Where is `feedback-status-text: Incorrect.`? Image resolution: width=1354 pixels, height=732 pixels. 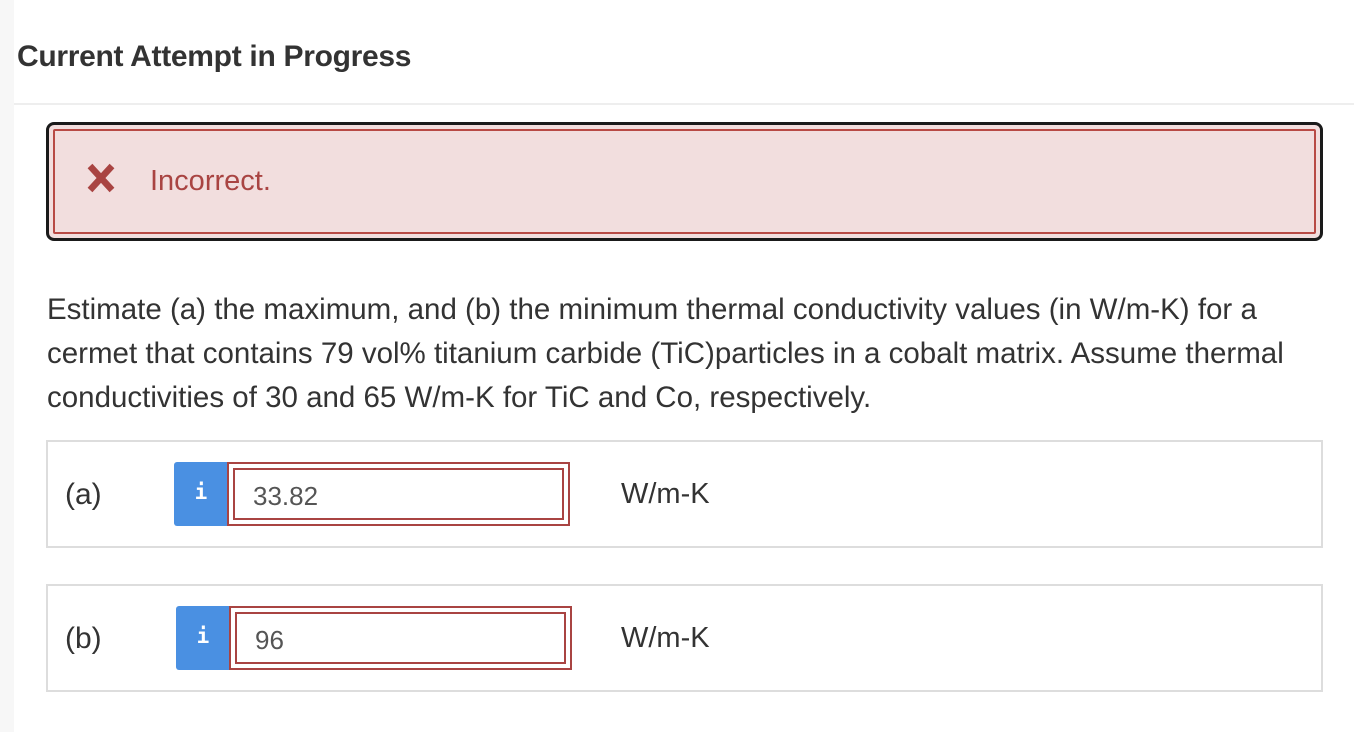
feedback-status-text: Incorrect. is located at coordinates (210, 181).